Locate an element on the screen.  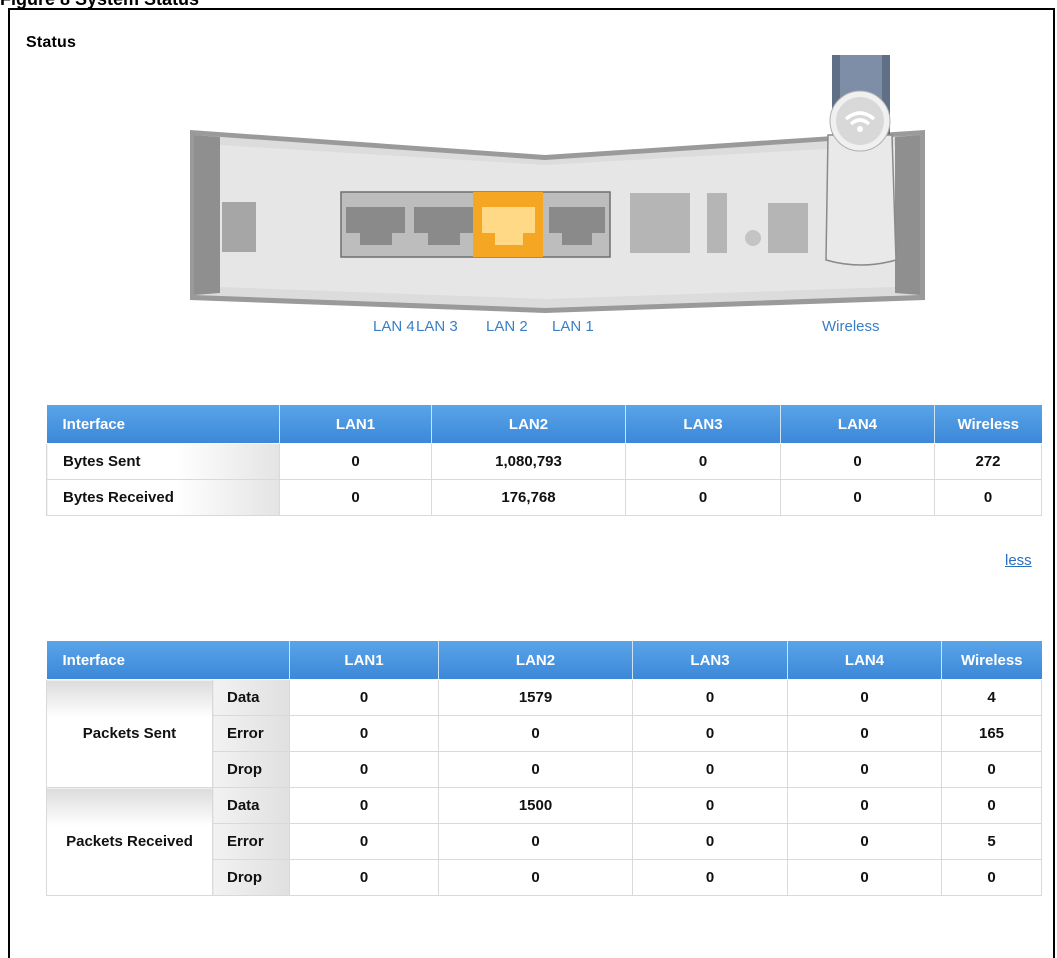
reset-button is located at coordinates (753, 238).